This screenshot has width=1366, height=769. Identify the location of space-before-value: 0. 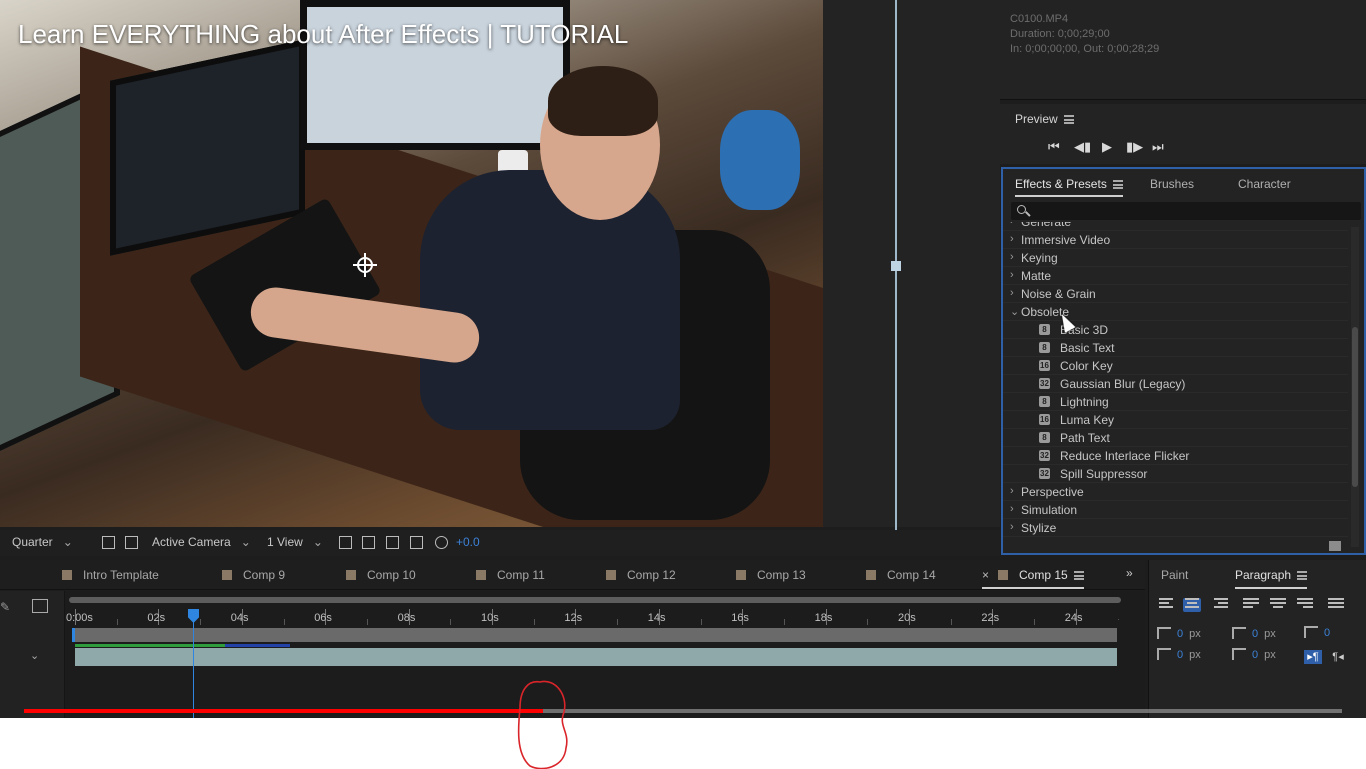
(1255, 634).